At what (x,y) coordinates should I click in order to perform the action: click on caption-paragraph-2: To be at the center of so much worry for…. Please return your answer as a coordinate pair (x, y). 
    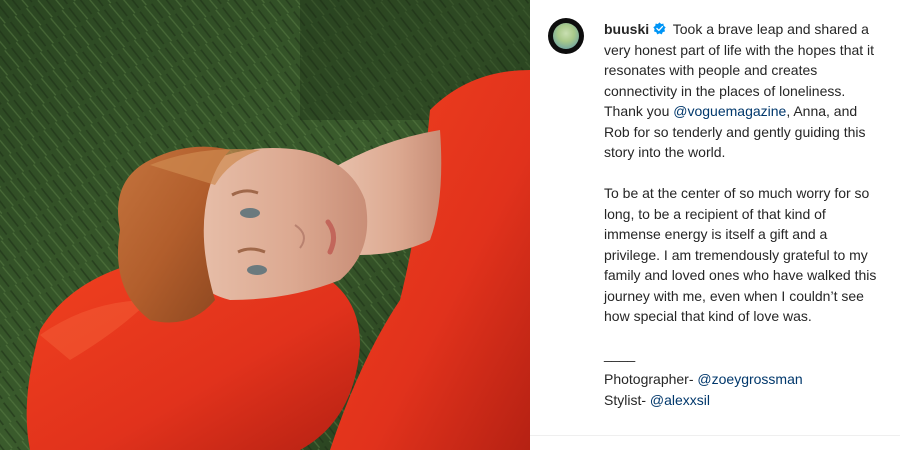
    Looking at the image, I should click on (740, 254).